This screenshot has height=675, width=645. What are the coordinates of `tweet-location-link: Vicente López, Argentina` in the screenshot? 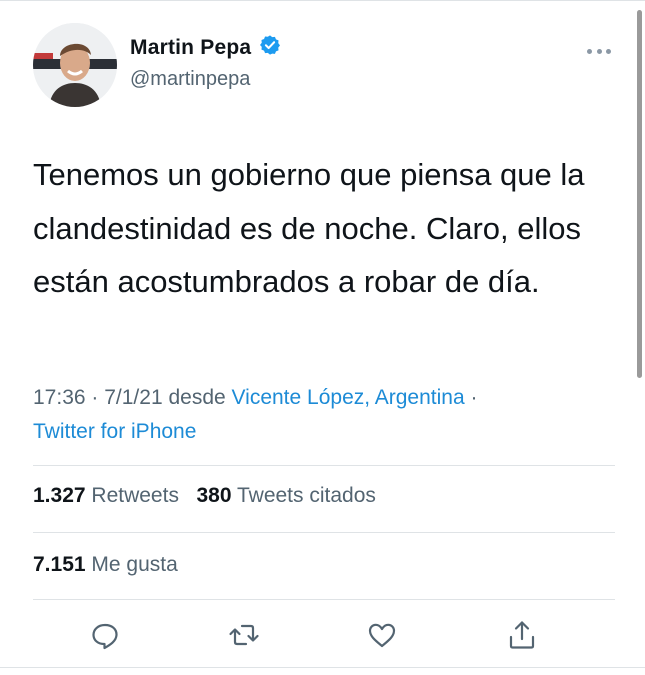 It's located at (348, 397).